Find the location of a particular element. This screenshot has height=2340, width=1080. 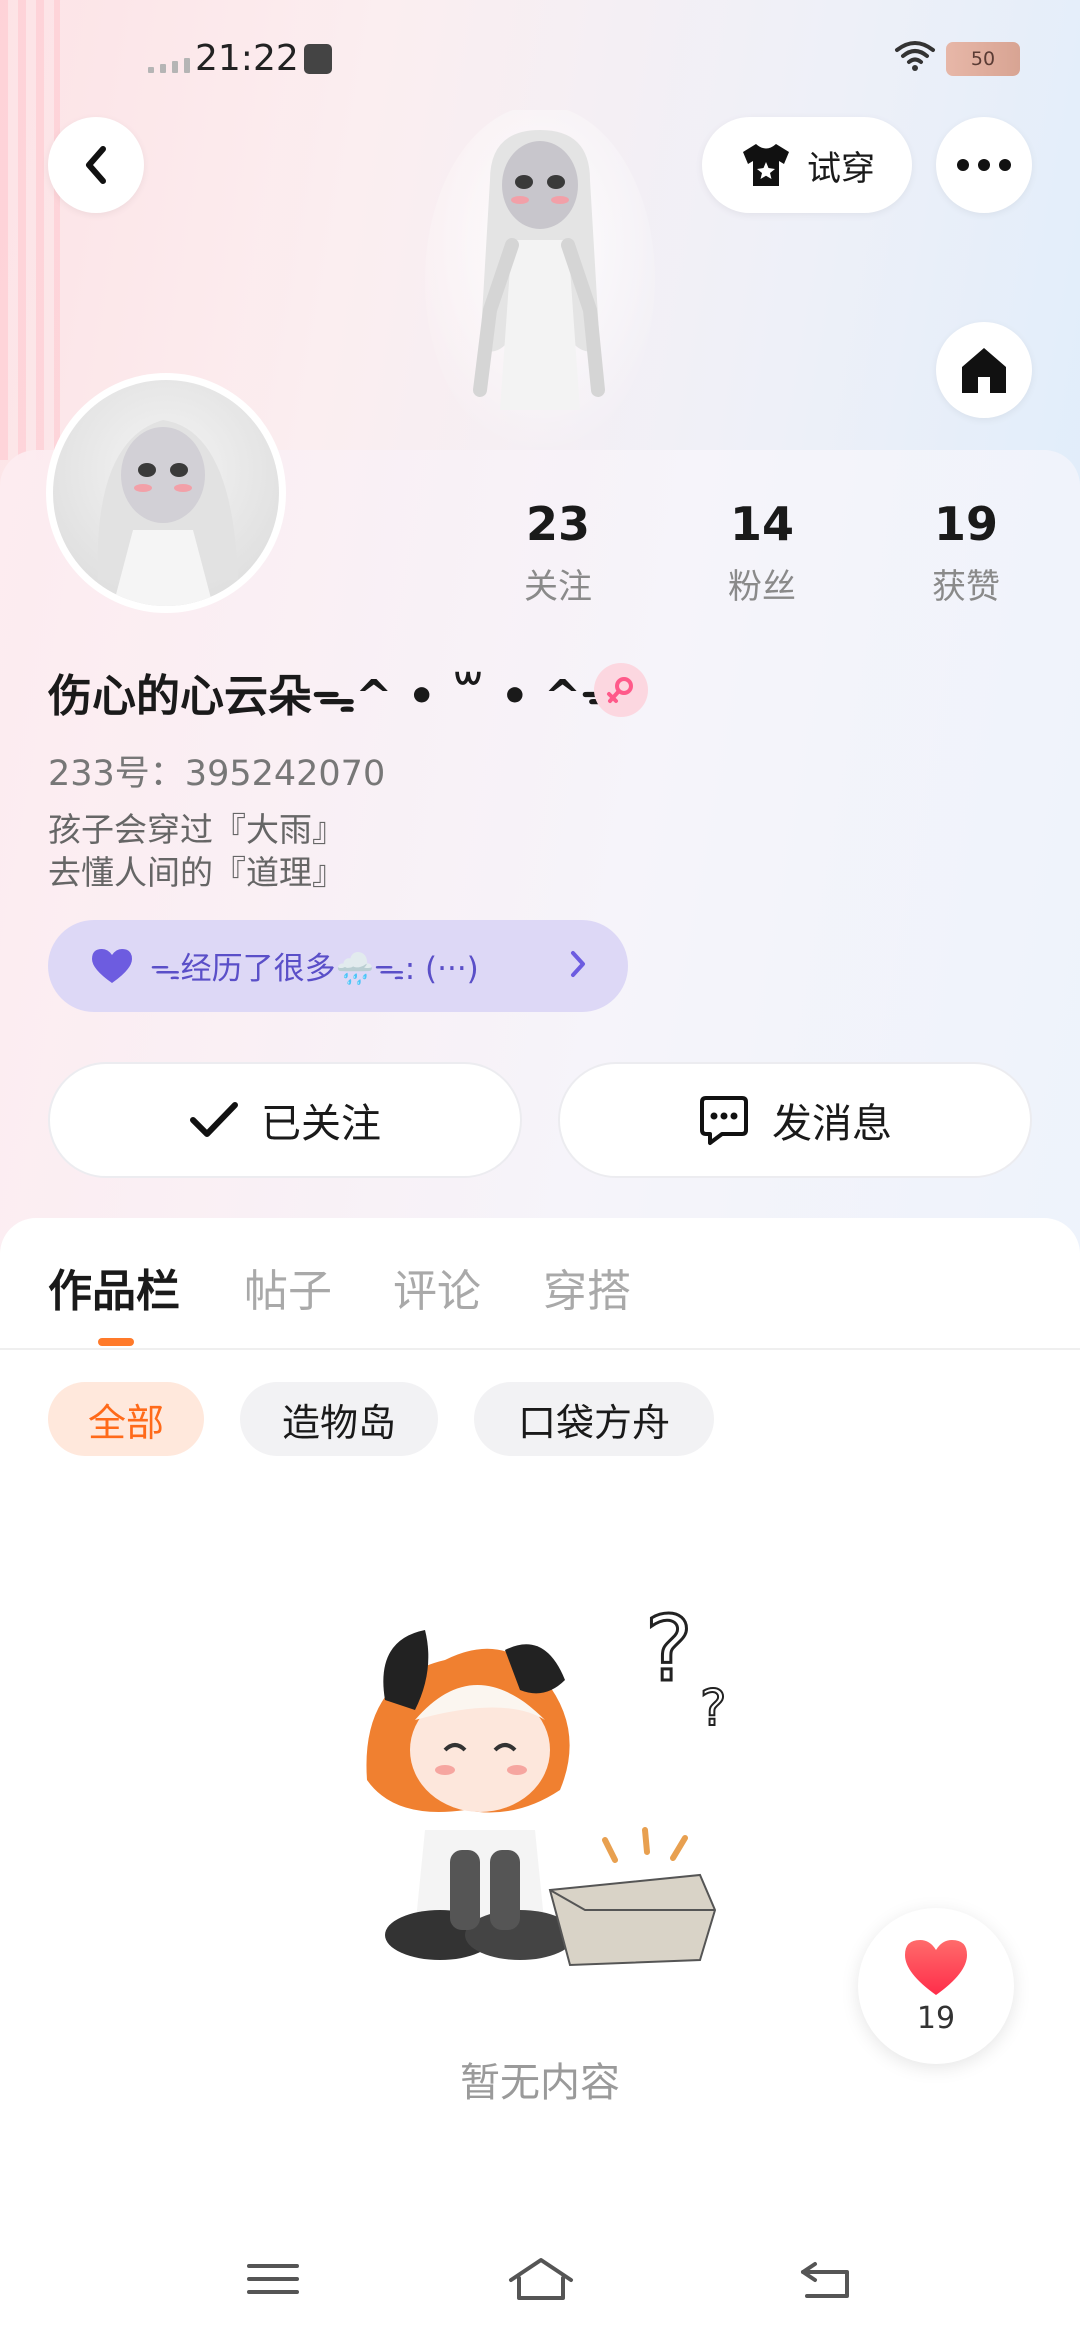

avatar is located at coordinates (166, 493).